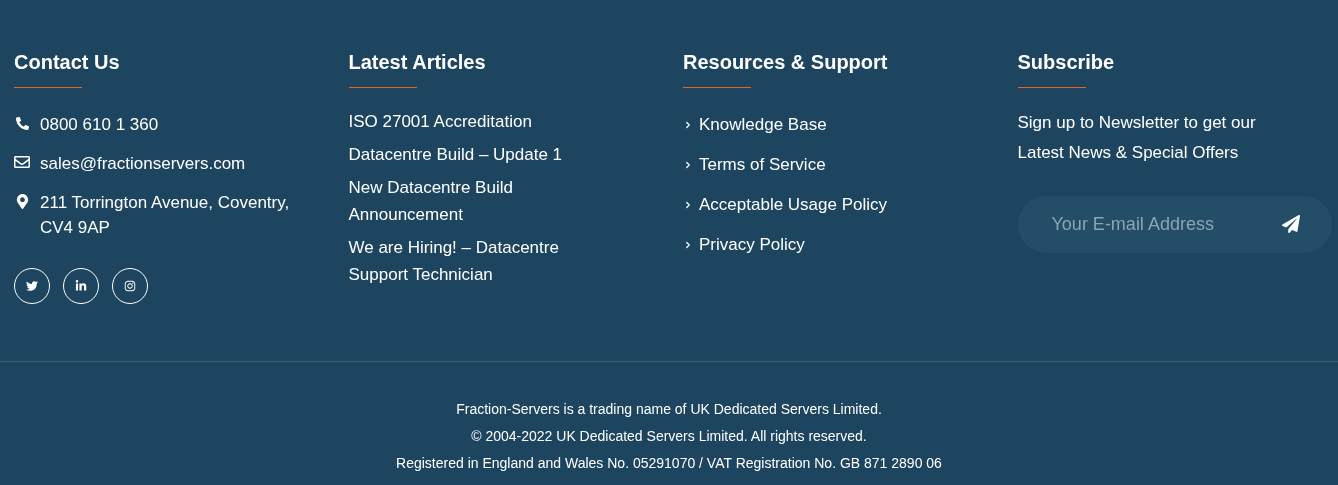 This screenshot has width=1338, height=485. What do you see at coordinates (786, 62) in the screenshot?
I see `column-heading: Resources & Support` at bounding box center [786, 62].